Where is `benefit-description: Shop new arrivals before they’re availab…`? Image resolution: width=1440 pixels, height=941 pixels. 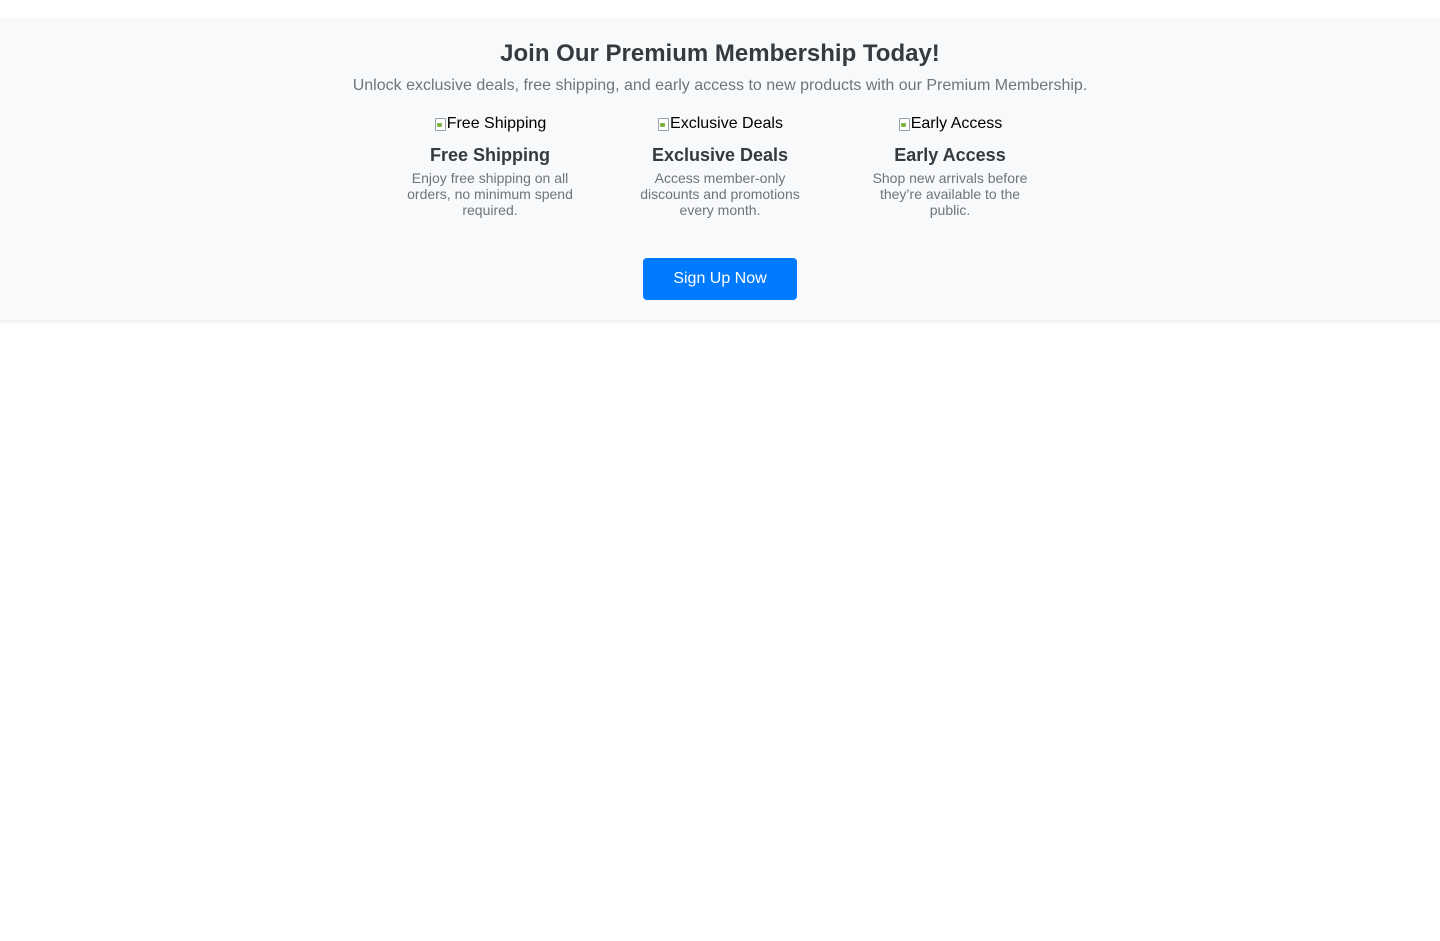 benefit-description: Shop new arrivals before they’re availab… is located at coordinates (950, 194).